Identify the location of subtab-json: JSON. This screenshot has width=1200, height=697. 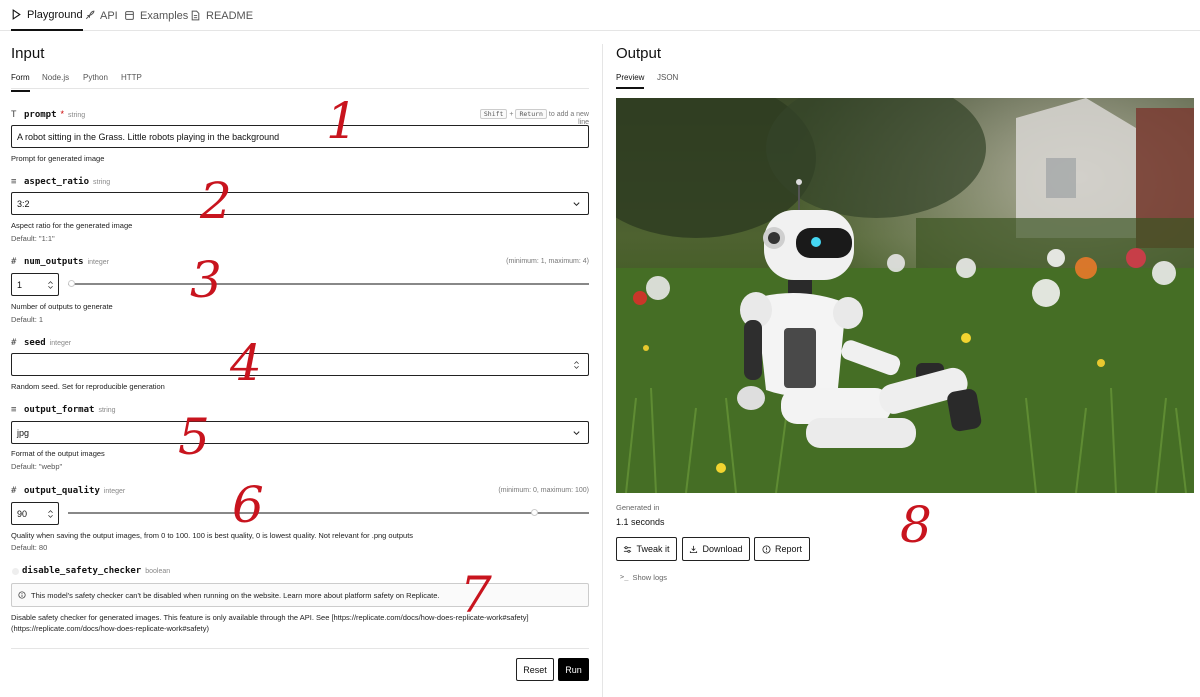
(667, 82).